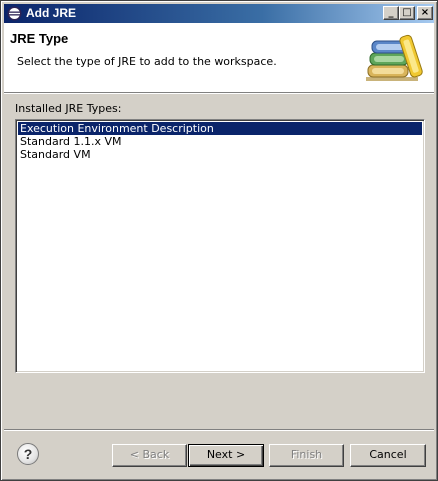 Image resolution: width=438 pixels, height=481 pixels. I want to click on window-title: Add JRE, so click(51, 13).